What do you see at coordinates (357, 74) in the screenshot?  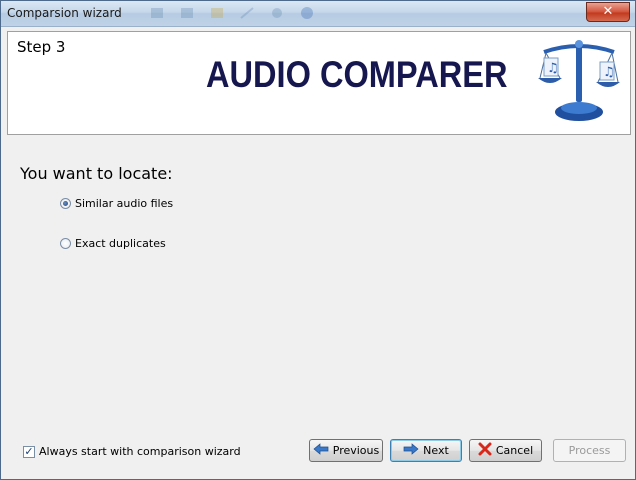 I see `brand-title: AUDIO COMPARER` at bounding box center [357, 74].